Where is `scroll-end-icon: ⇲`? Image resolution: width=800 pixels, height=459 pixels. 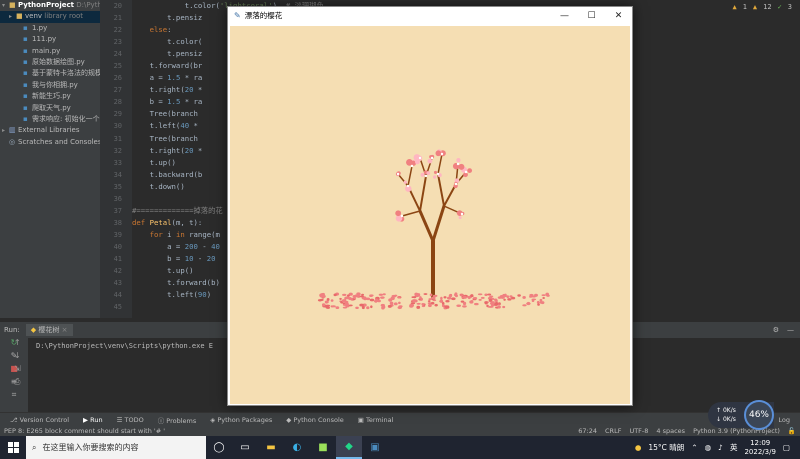
scroll-end-icon: ⇲ is located at coordinates (21, 370).